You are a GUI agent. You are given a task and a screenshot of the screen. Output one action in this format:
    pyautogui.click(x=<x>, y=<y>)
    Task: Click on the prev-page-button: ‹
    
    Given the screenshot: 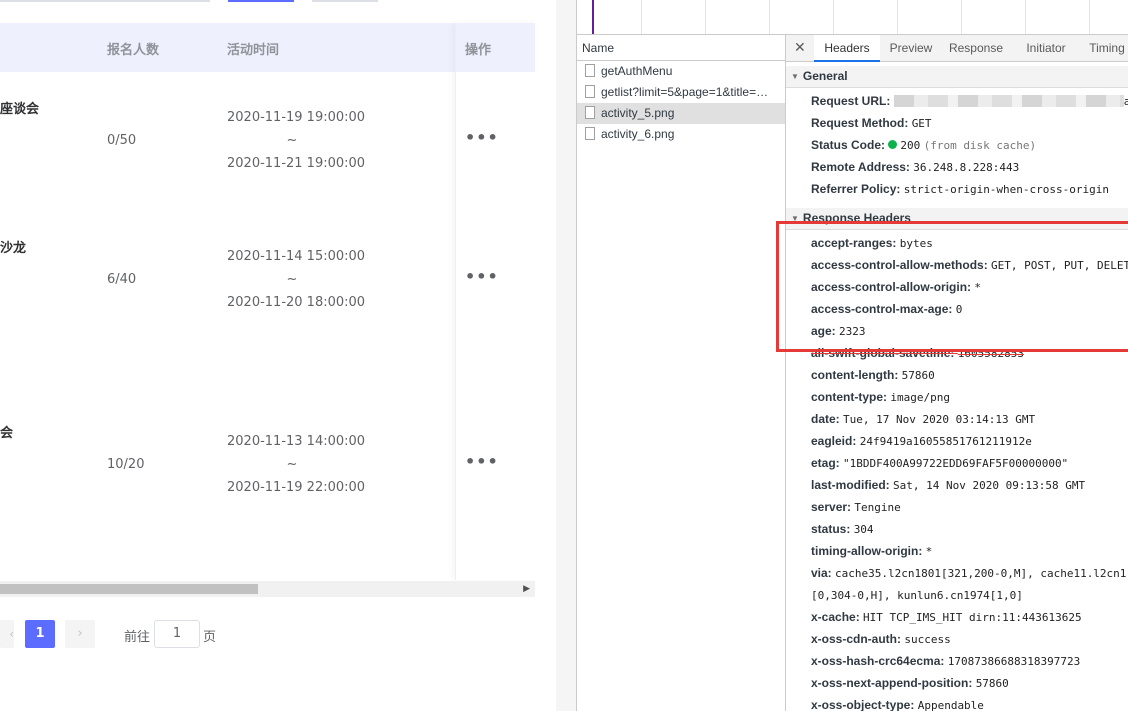 What is the action you would take?
    pyautogui.click(x=7, y=634)
    